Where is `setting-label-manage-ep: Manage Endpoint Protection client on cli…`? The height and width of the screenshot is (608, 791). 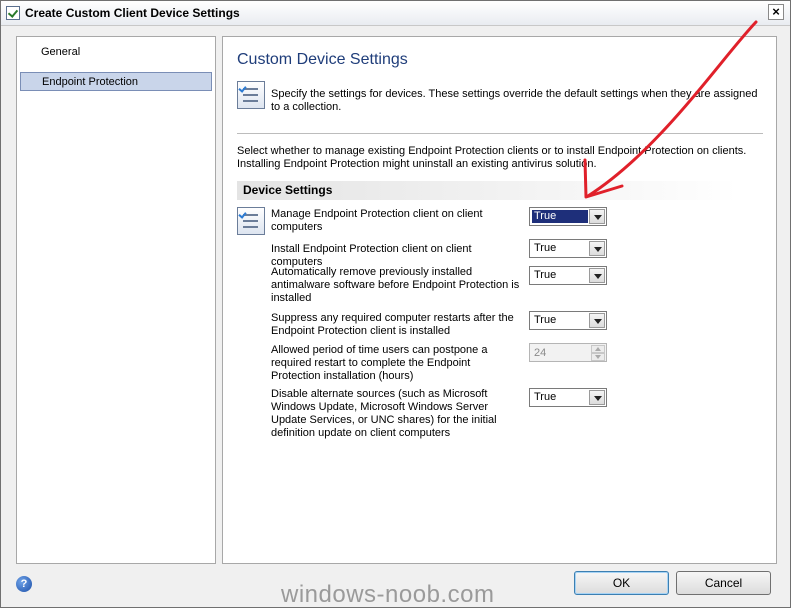
setting-label-manage-ep: Manage Endpoint Protection client on cli… is located at coordinates (377, 220).